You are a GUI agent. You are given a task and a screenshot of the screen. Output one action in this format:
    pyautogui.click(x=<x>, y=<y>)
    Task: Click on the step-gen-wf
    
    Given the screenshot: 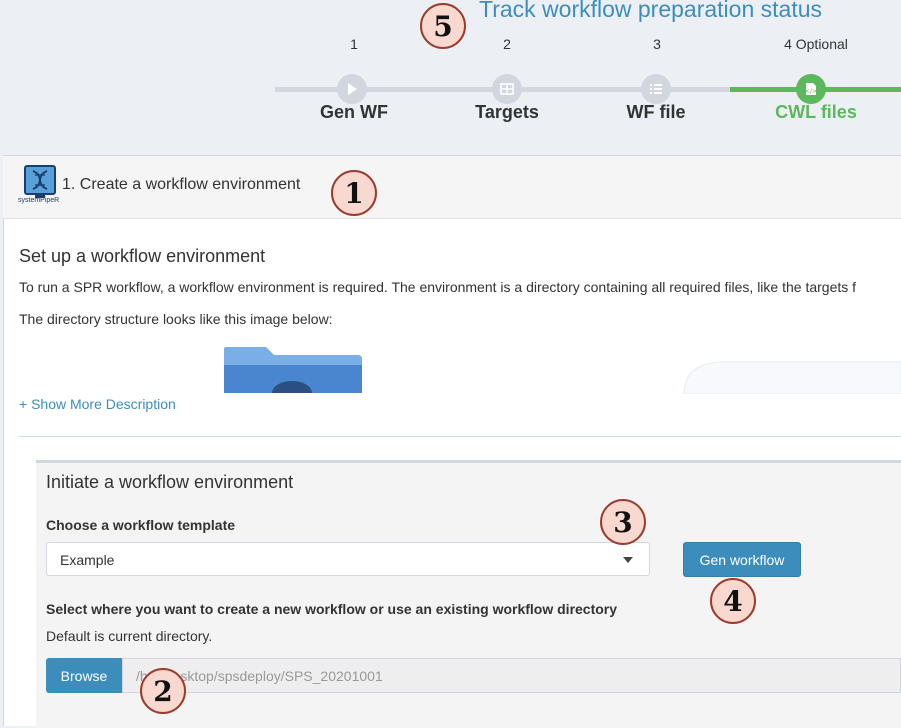 What is the action you would take?
    pyautogui.click(x=352, y=89)
    